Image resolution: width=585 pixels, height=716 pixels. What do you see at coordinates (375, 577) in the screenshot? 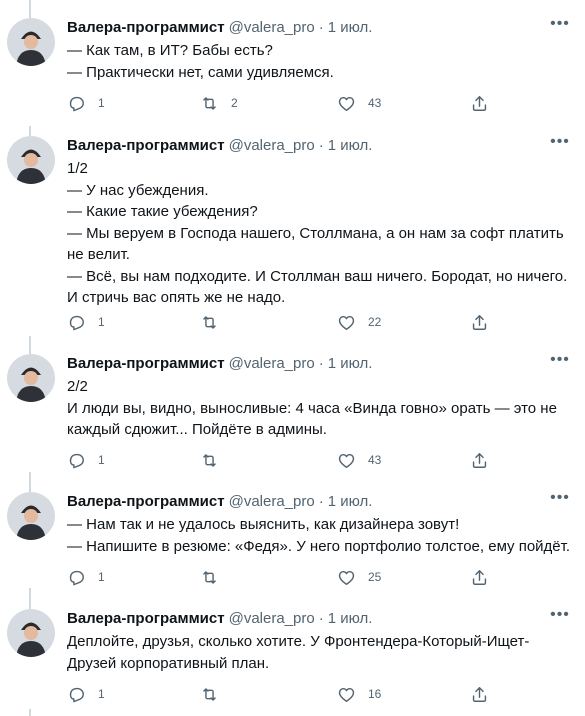
I see `like-count: 25` at bounding box center [375, 577].